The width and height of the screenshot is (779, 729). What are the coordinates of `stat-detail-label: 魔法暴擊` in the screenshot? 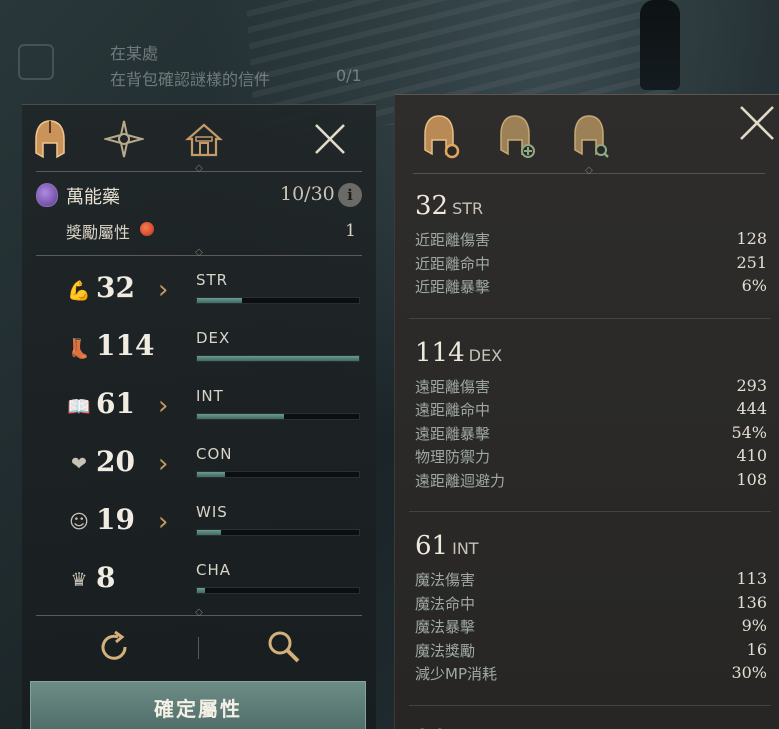 It's located at (445, 627).